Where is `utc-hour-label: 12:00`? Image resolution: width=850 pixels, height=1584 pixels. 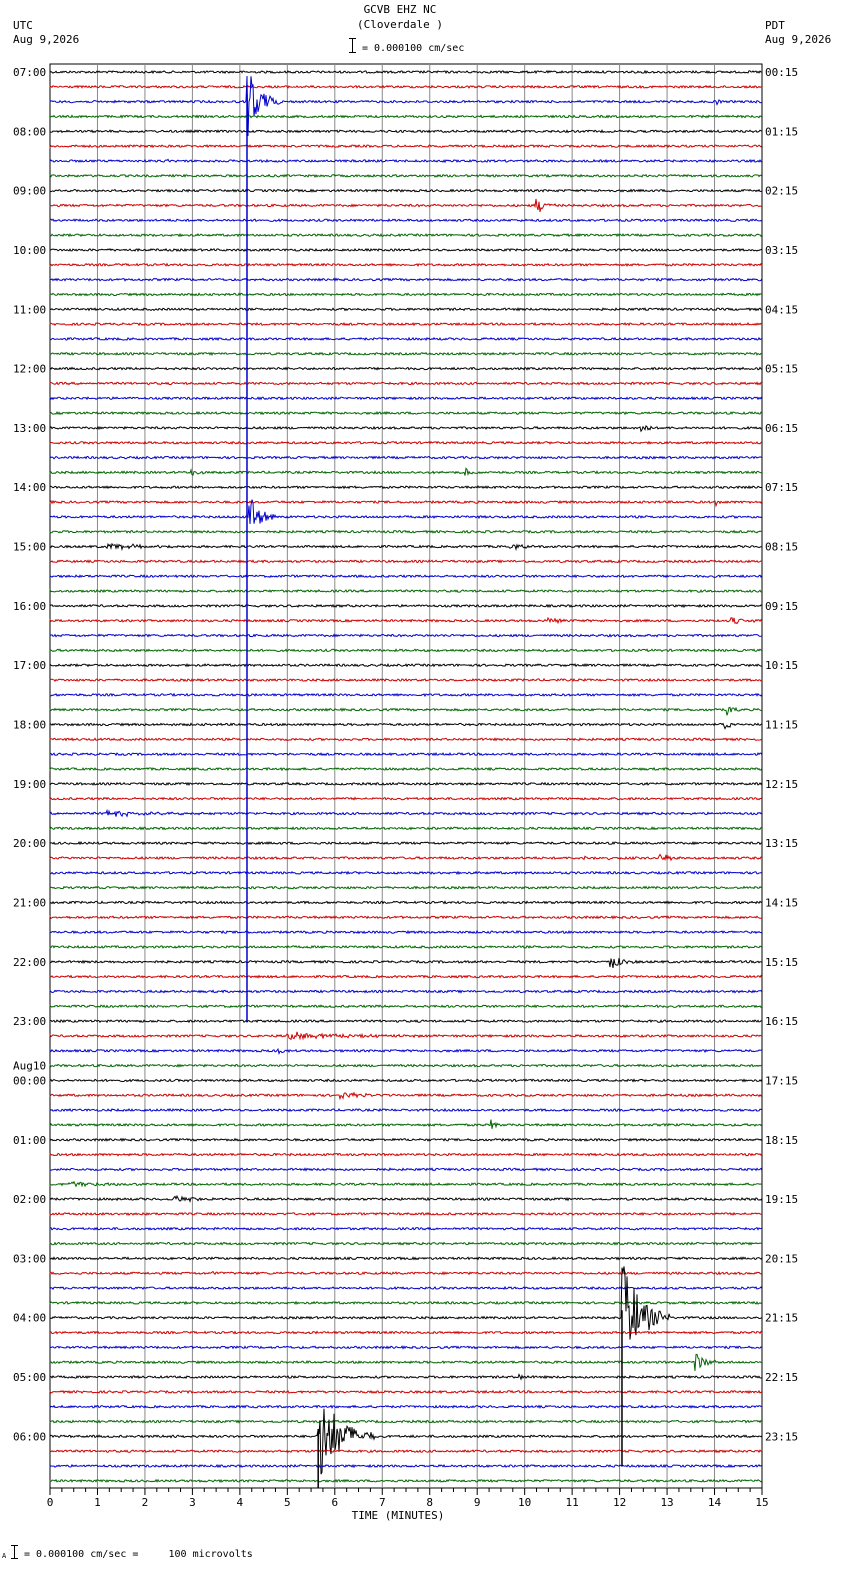 utc-hour-label: 12:00 is located at coordinates (29, 369).